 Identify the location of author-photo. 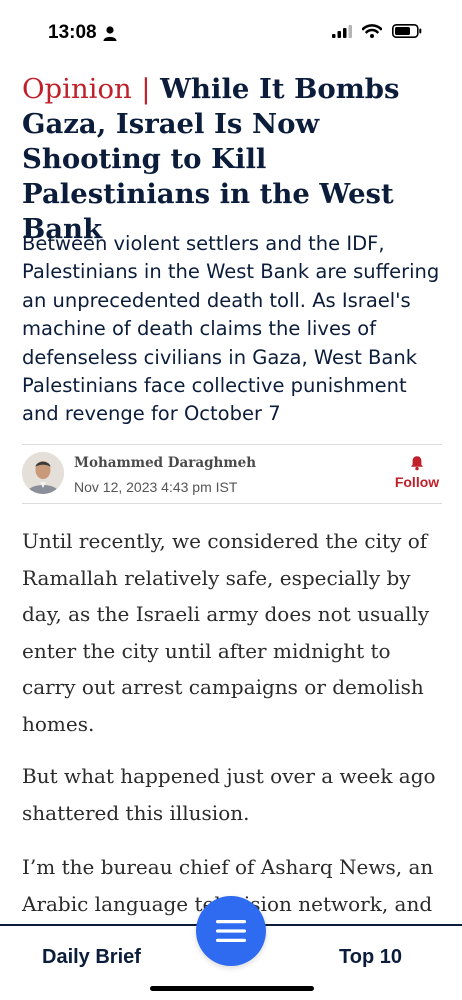
(43, 473).